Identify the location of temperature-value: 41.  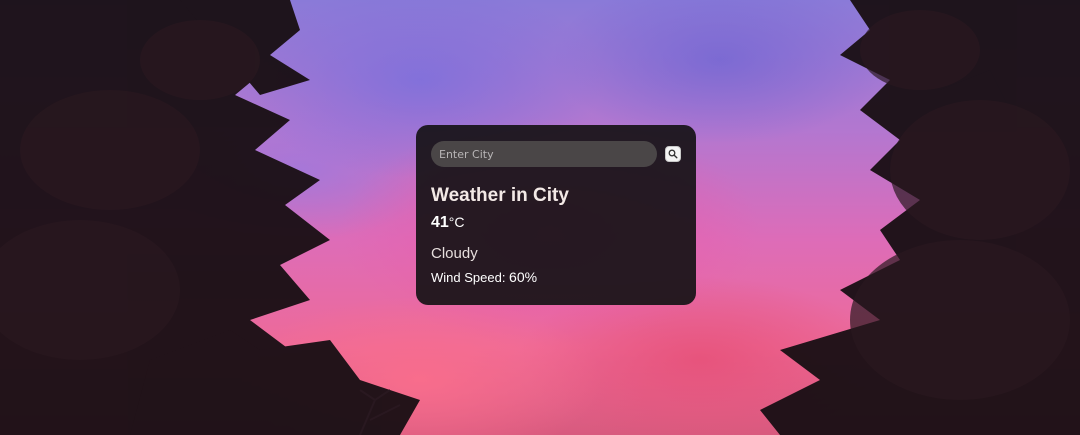
(440, 222).